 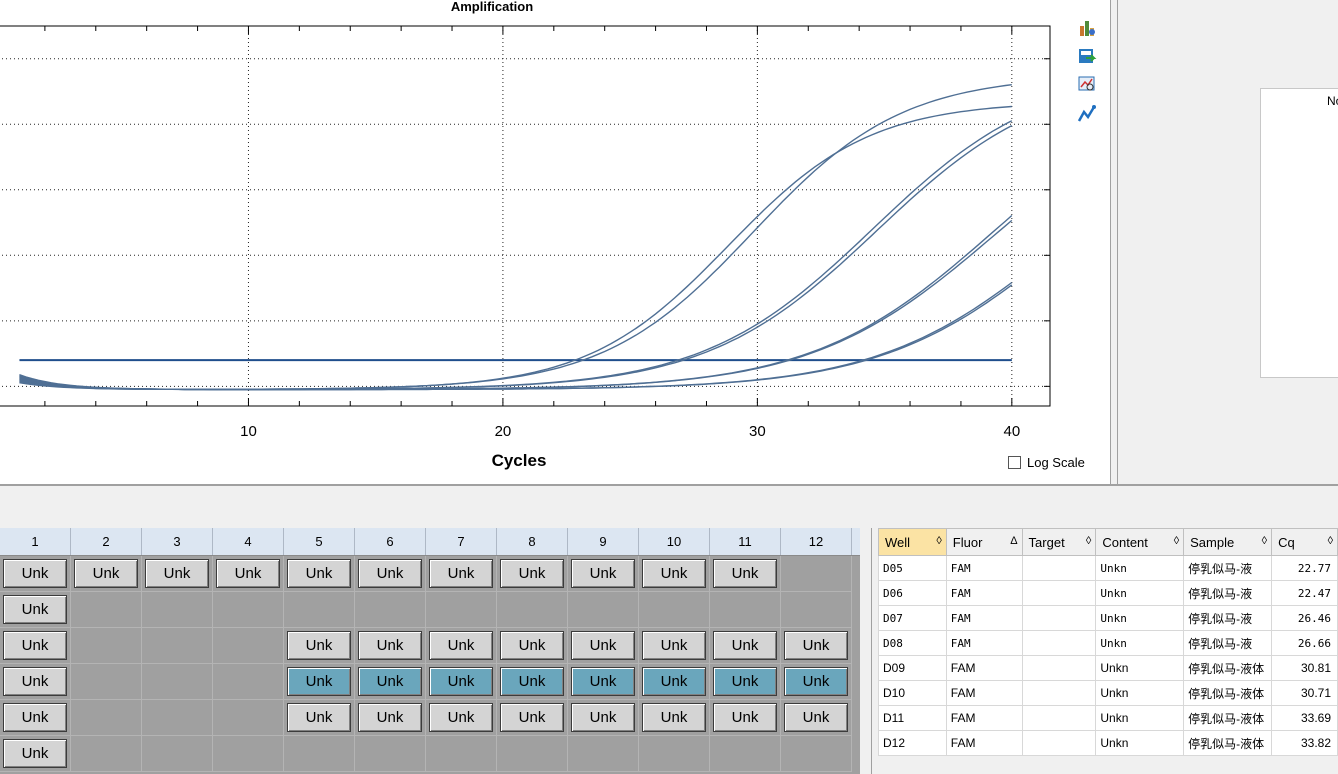 I want to click on table-row: D06 FAM Unkn 停乳似马-液 22.47, so click(x=1108, y=593).